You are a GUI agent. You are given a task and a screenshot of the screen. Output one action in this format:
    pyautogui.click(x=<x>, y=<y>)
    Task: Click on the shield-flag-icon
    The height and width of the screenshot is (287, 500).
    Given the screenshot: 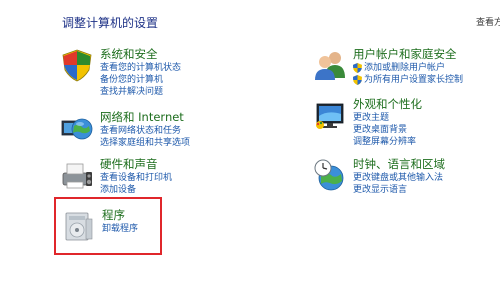 What is the action you would take?
    pyautogui.click(x=77, y=65)
    